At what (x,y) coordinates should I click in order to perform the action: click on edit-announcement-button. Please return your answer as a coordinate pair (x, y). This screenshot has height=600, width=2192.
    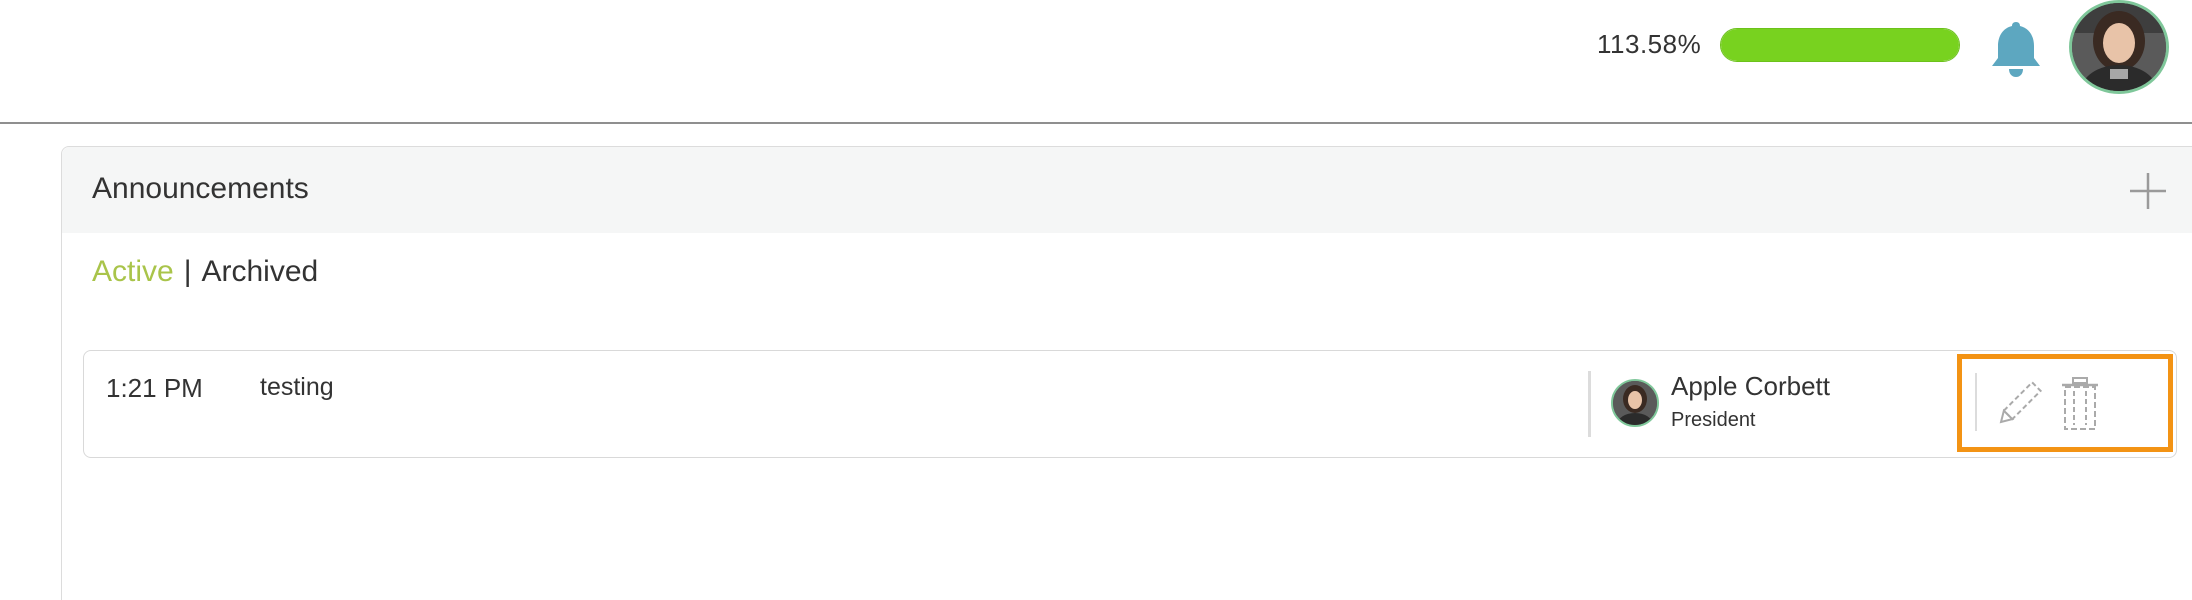
    Looking at the image, I should click on (2018, 405).